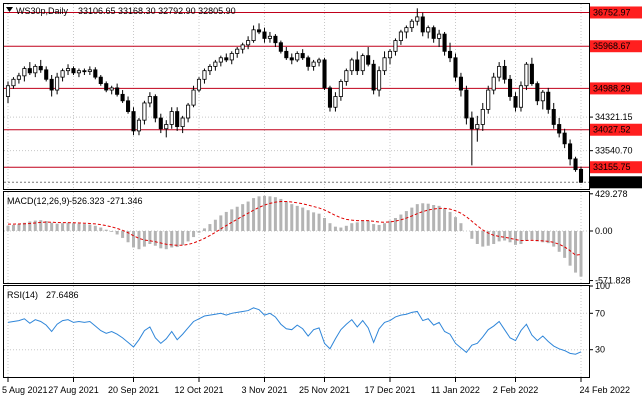 This screenshot has width=644, height=402. What do you see at coordinates (106, 201) in the screenshot?
I see `macd-values: -526.323 -271.346` at bounding box center [106, 201].